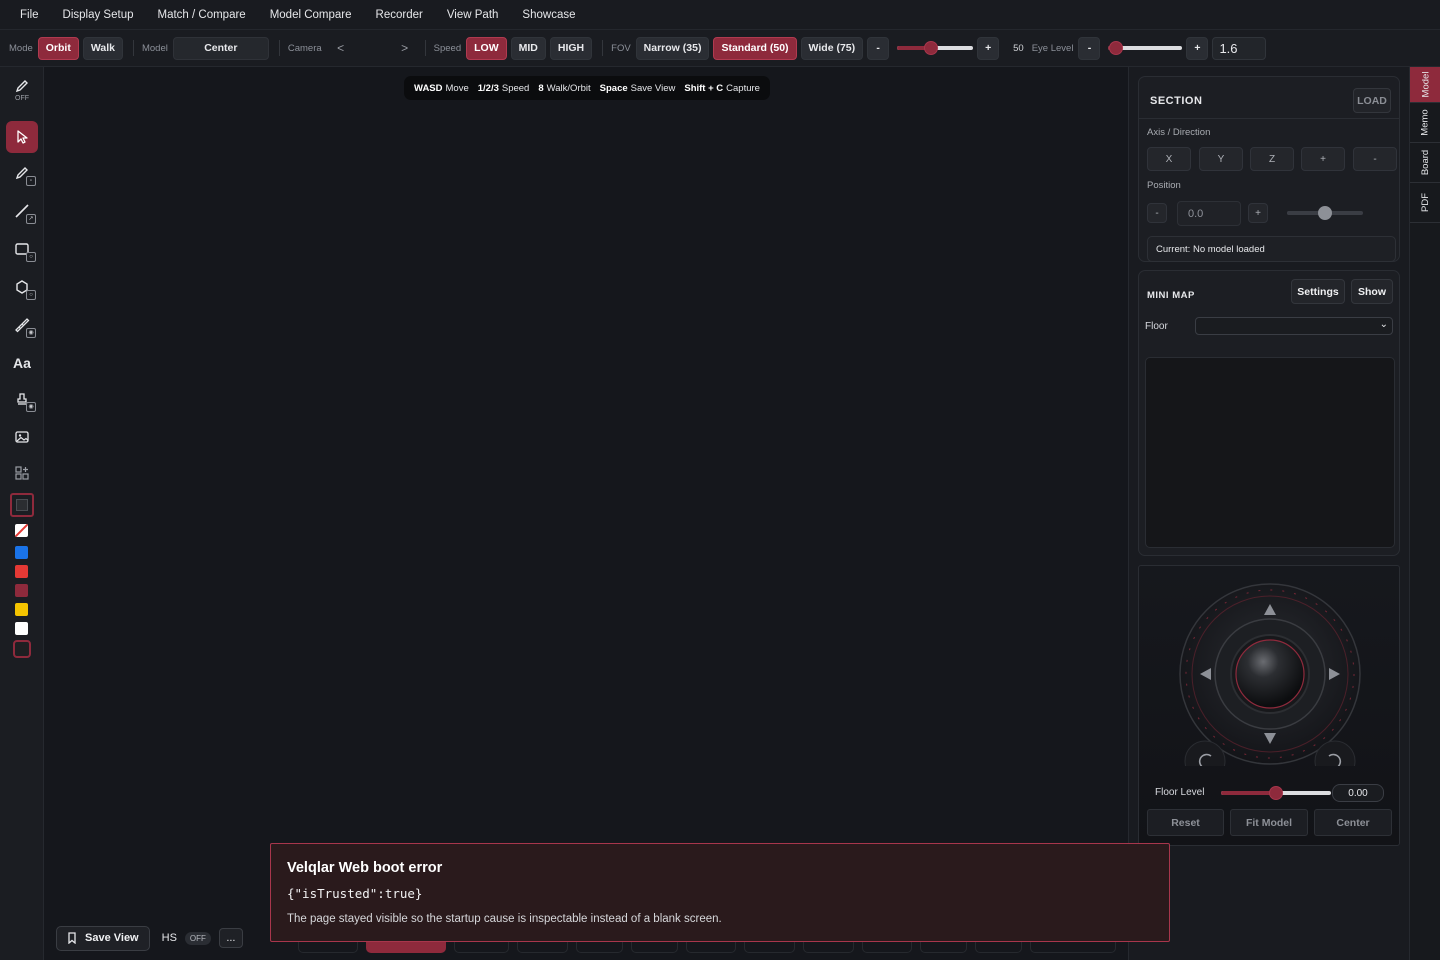  I want to click on axis-x-button: X, so click(1169, 159).